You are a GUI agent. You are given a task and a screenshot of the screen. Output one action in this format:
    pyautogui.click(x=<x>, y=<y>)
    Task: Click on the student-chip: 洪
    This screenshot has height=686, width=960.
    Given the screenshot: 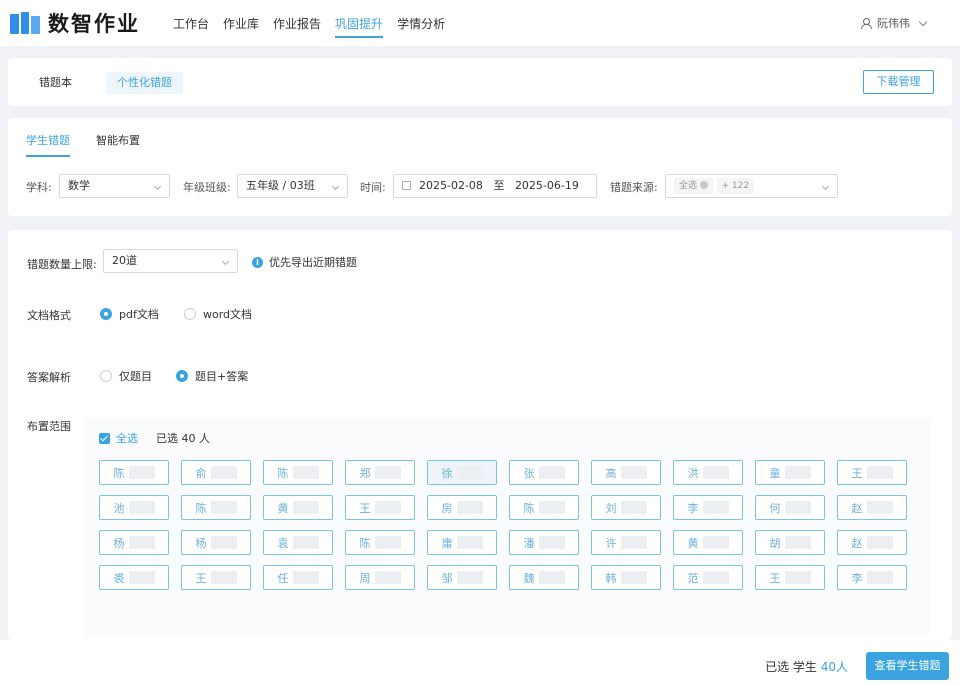 What is the action you would take?
    pyautogui.click(x=708, y=472)
    